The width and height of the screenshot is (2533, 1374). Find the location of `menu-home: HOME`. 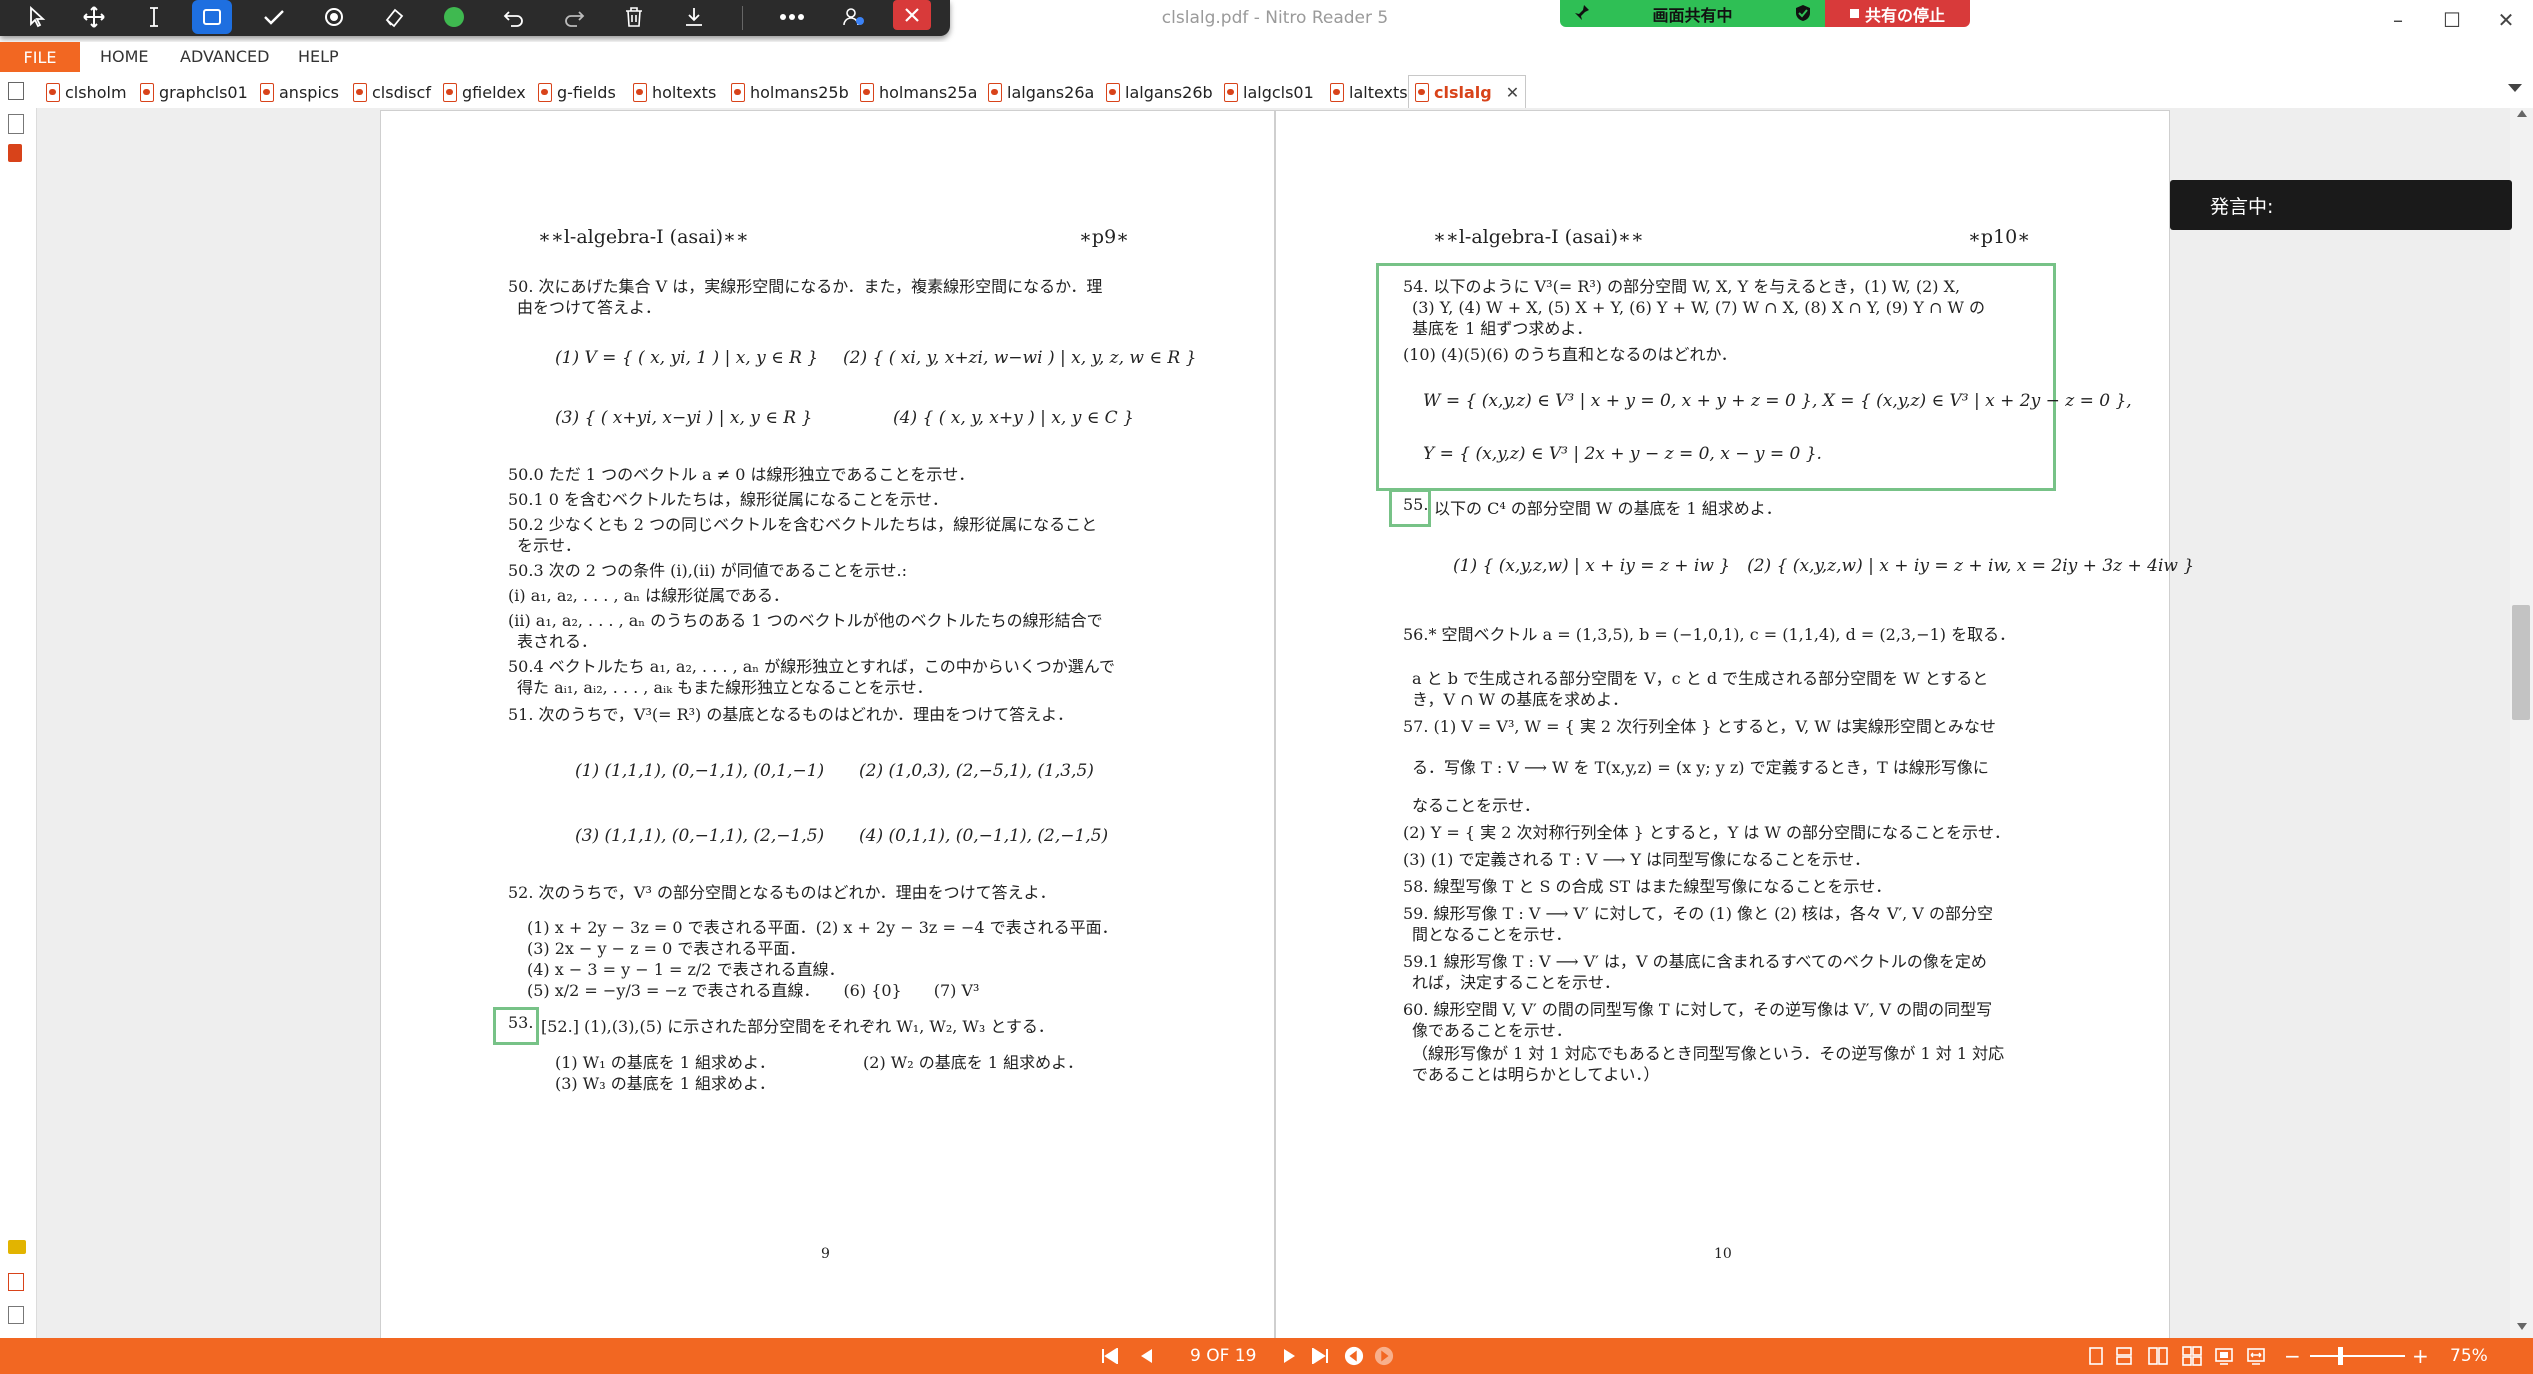

menu-home: HOME is located at coordinates (124, 56).